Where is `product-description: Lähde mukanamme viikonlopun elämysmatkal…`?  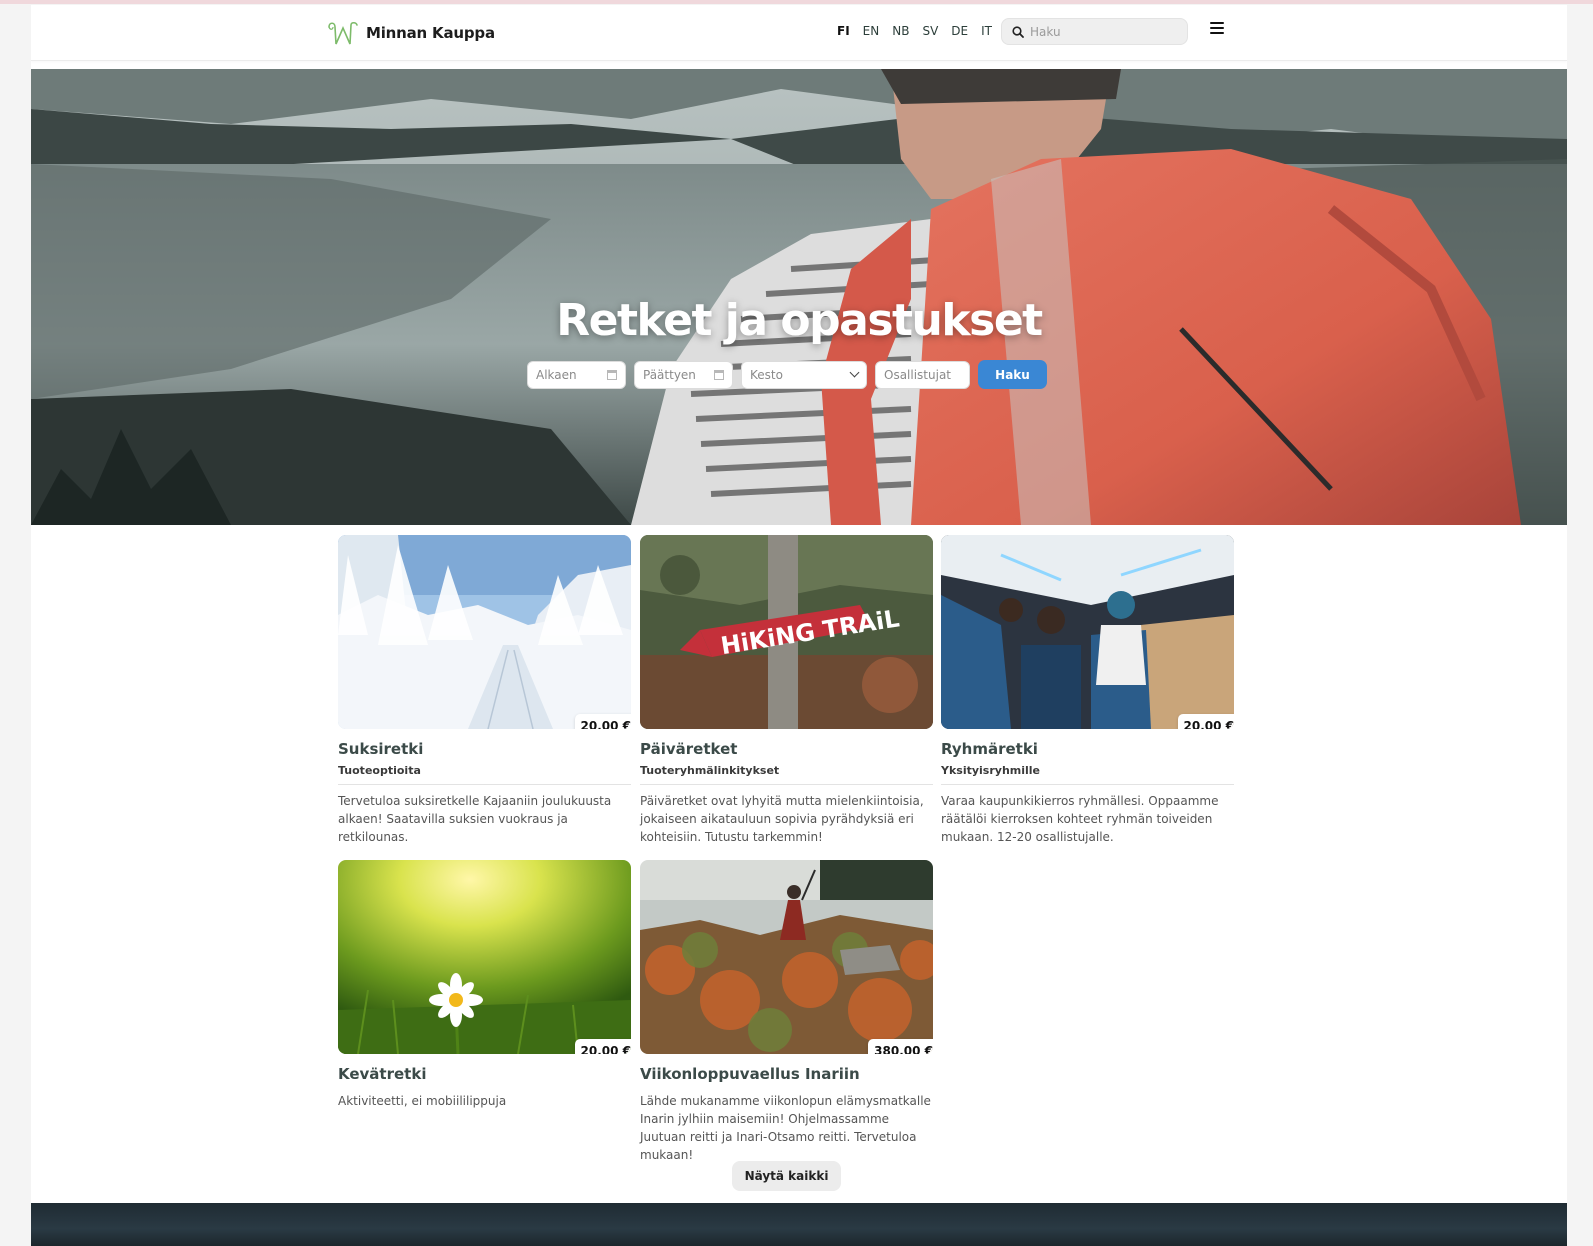 product-description: Lähde mukanamme viikonlopun elämysmatkal… is located at coordinates (785, 1128).